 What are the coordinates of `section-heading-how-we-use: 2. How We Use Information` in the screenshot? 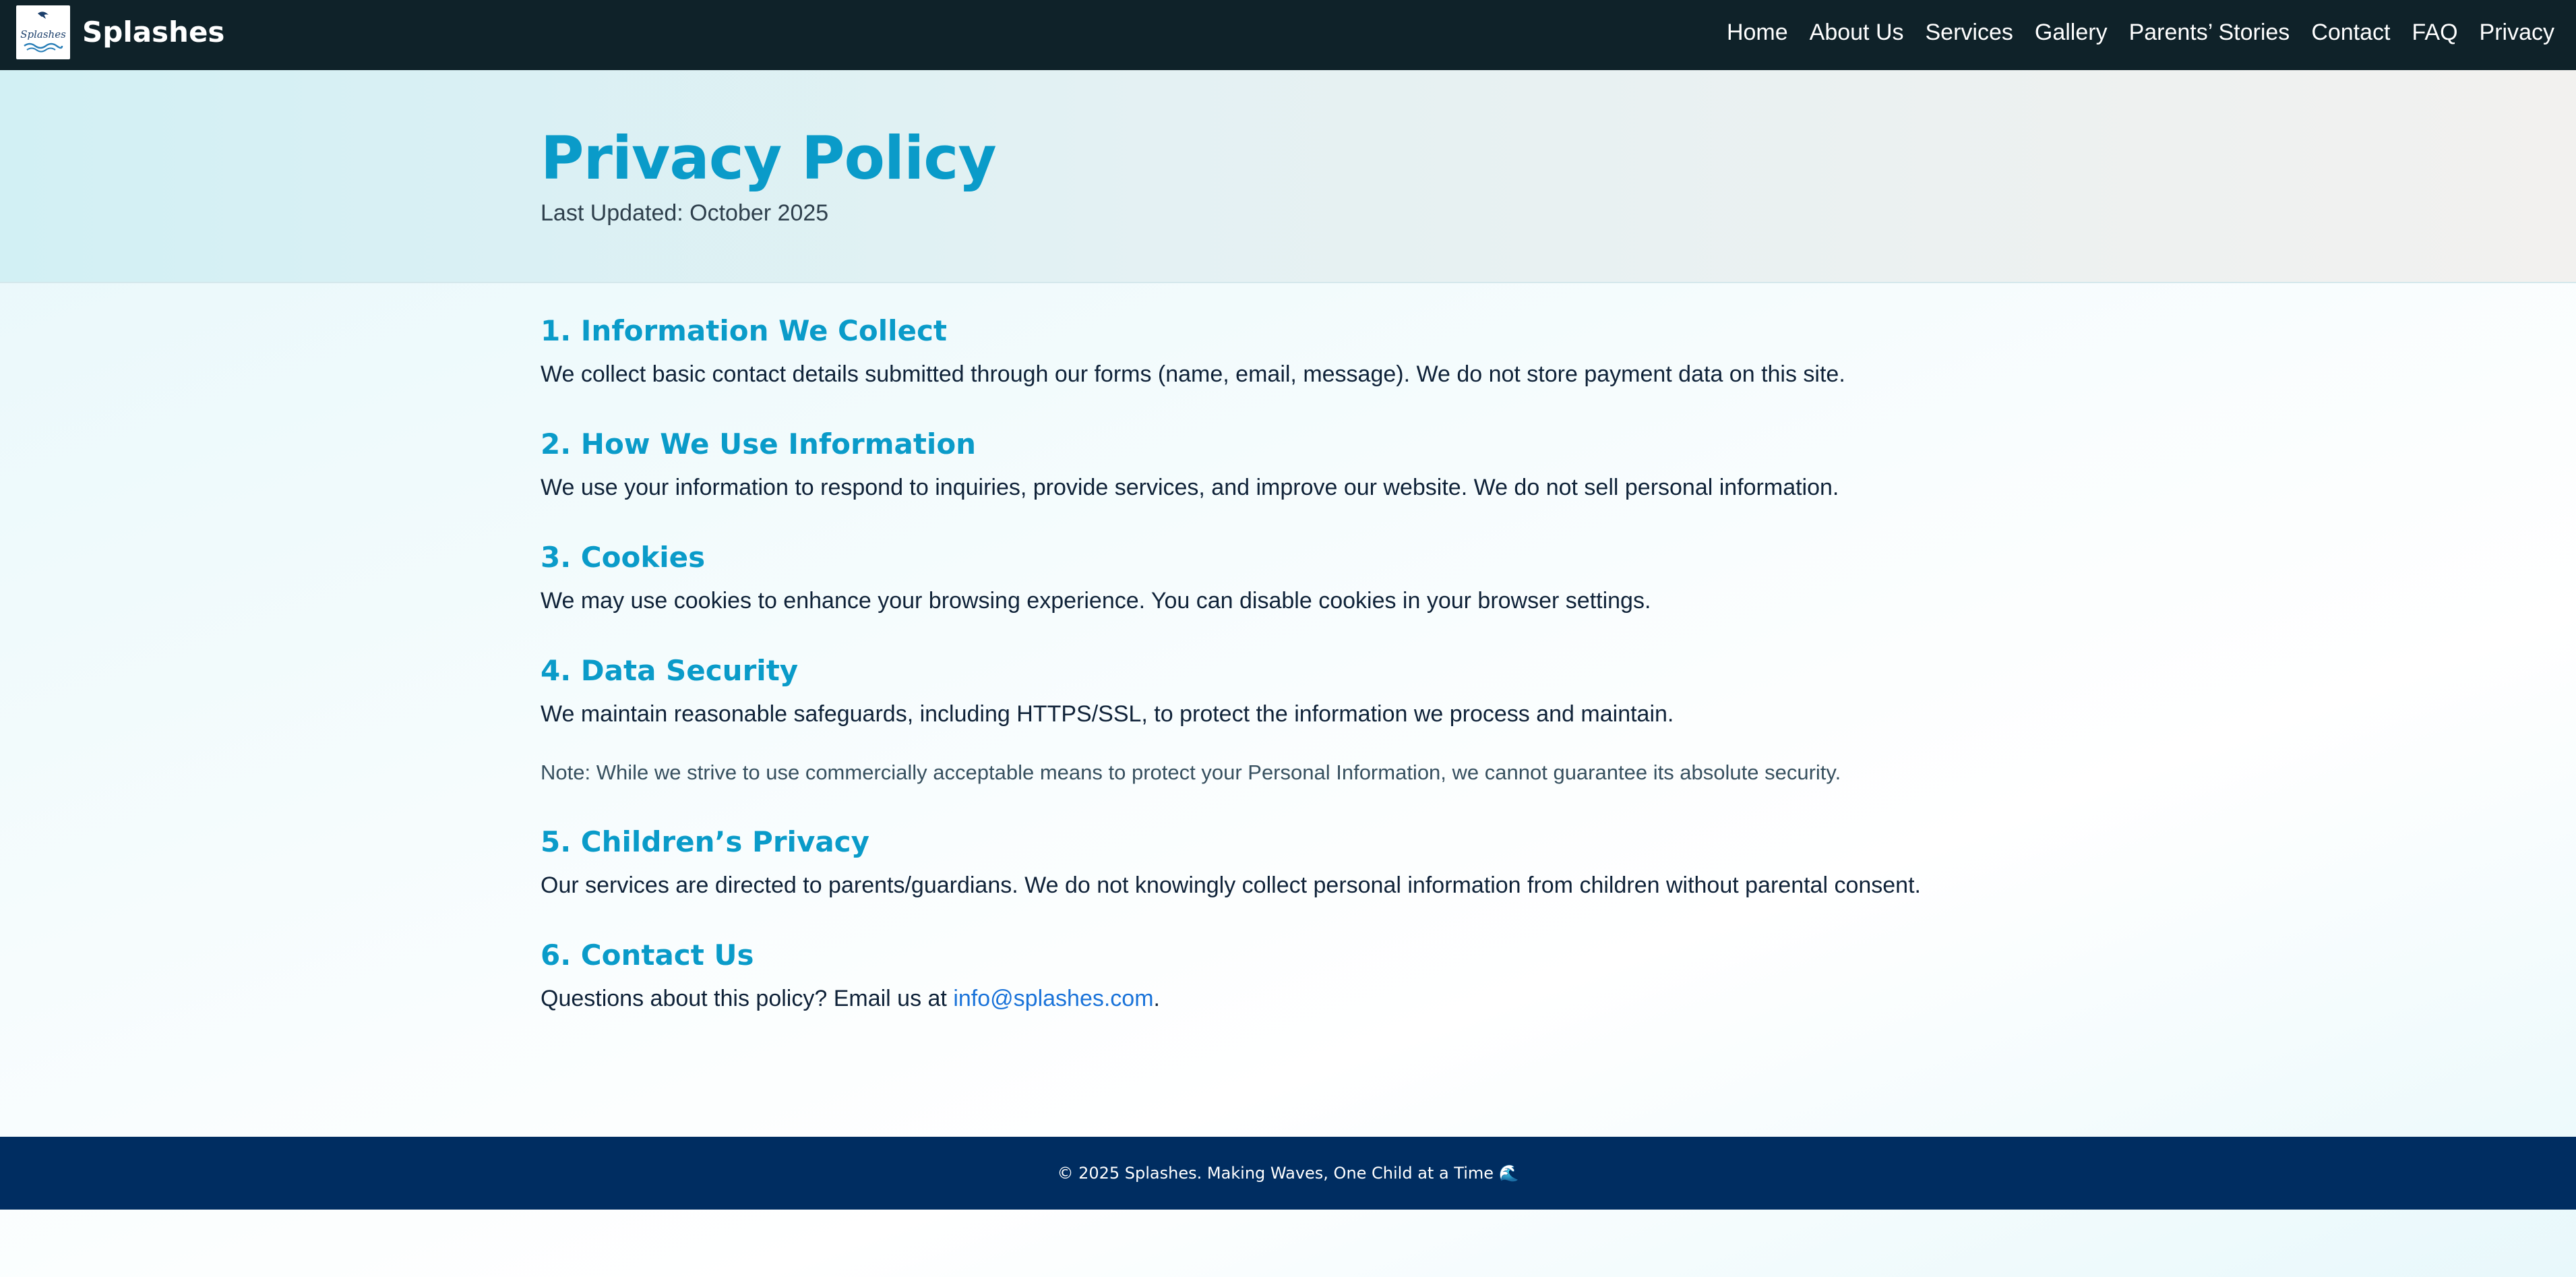 It's located at (759, 444).